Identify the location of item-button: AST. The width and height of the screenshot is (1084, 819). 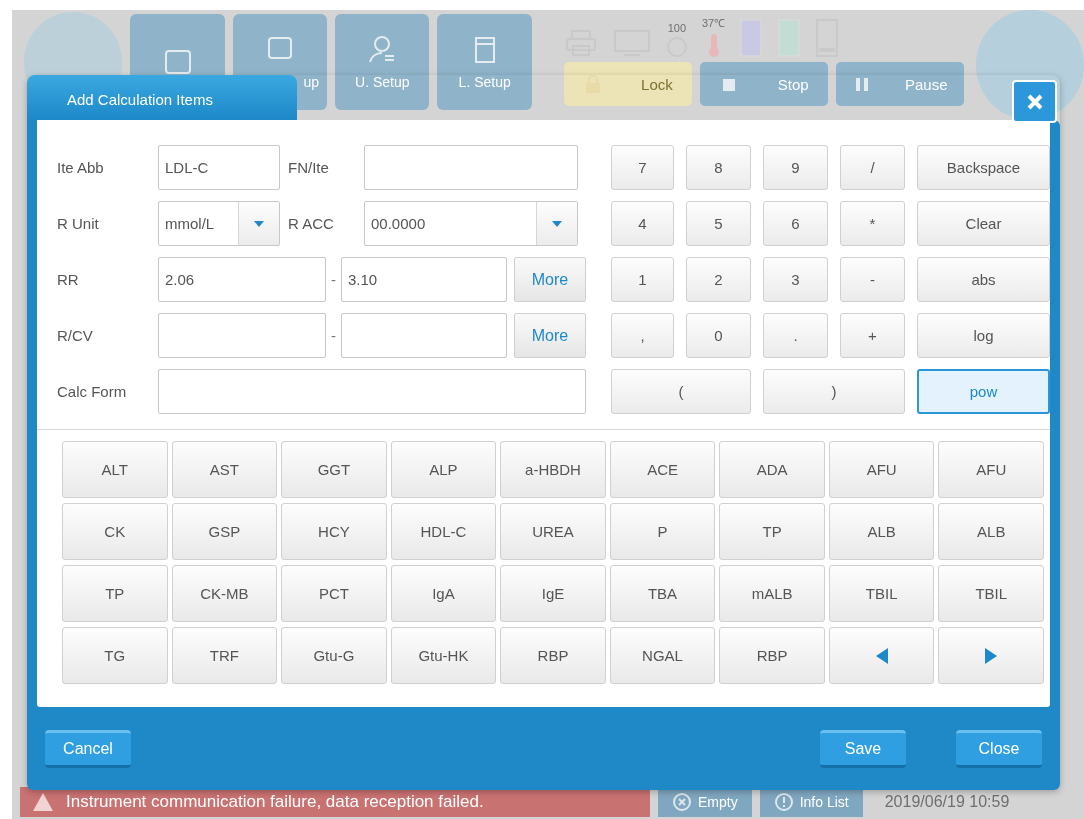
(224, 469).